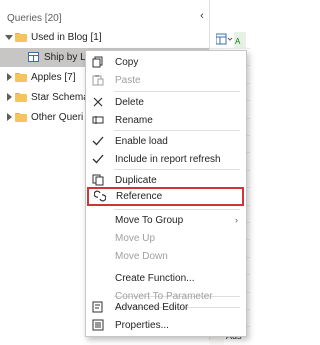  What do you see at coordinates (128, 80) in the screenshot?
I see `menu-item-label: Paste` at bounding box center [128, 80].